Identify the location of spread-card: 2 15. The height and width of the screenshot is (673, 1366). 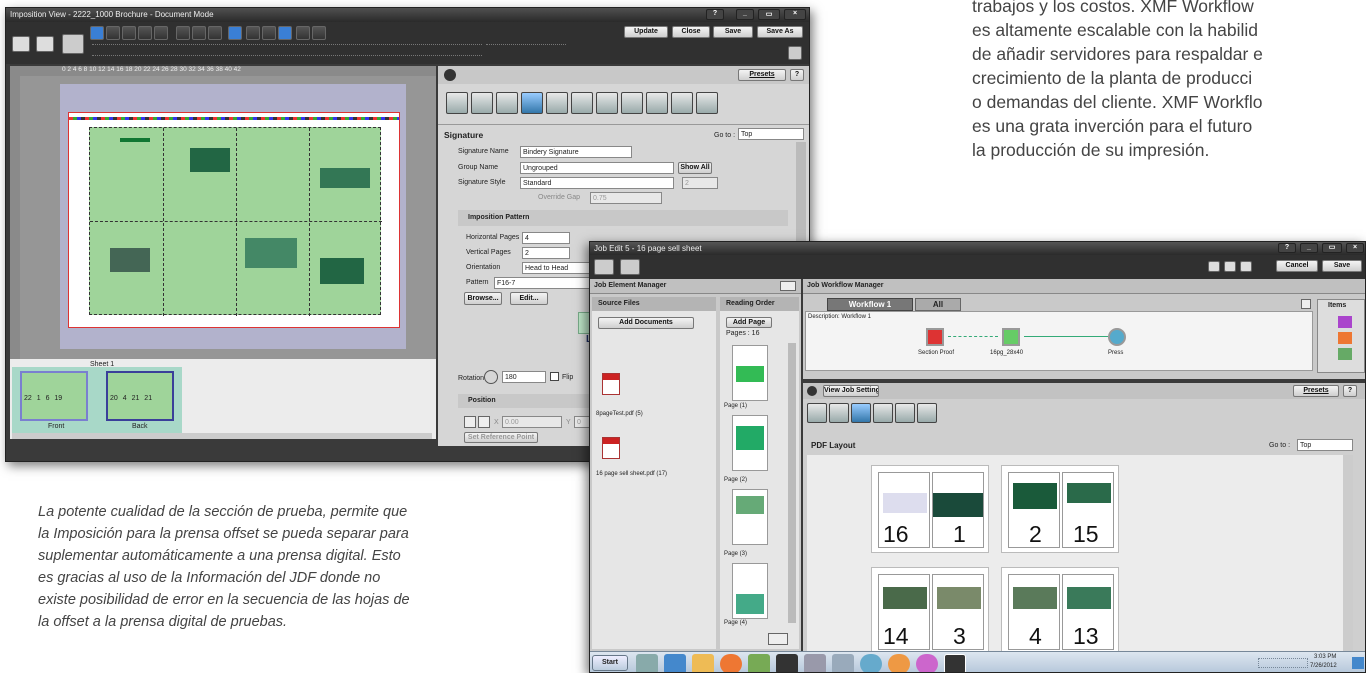
(1060, 509).